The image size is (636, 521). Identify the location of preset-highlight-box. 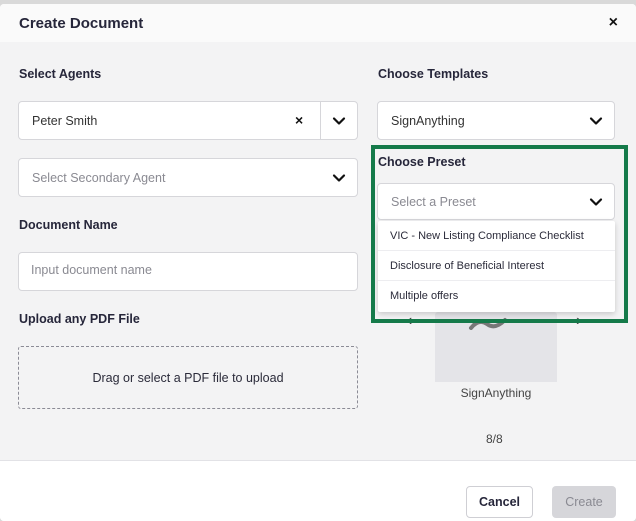
(499, 234).